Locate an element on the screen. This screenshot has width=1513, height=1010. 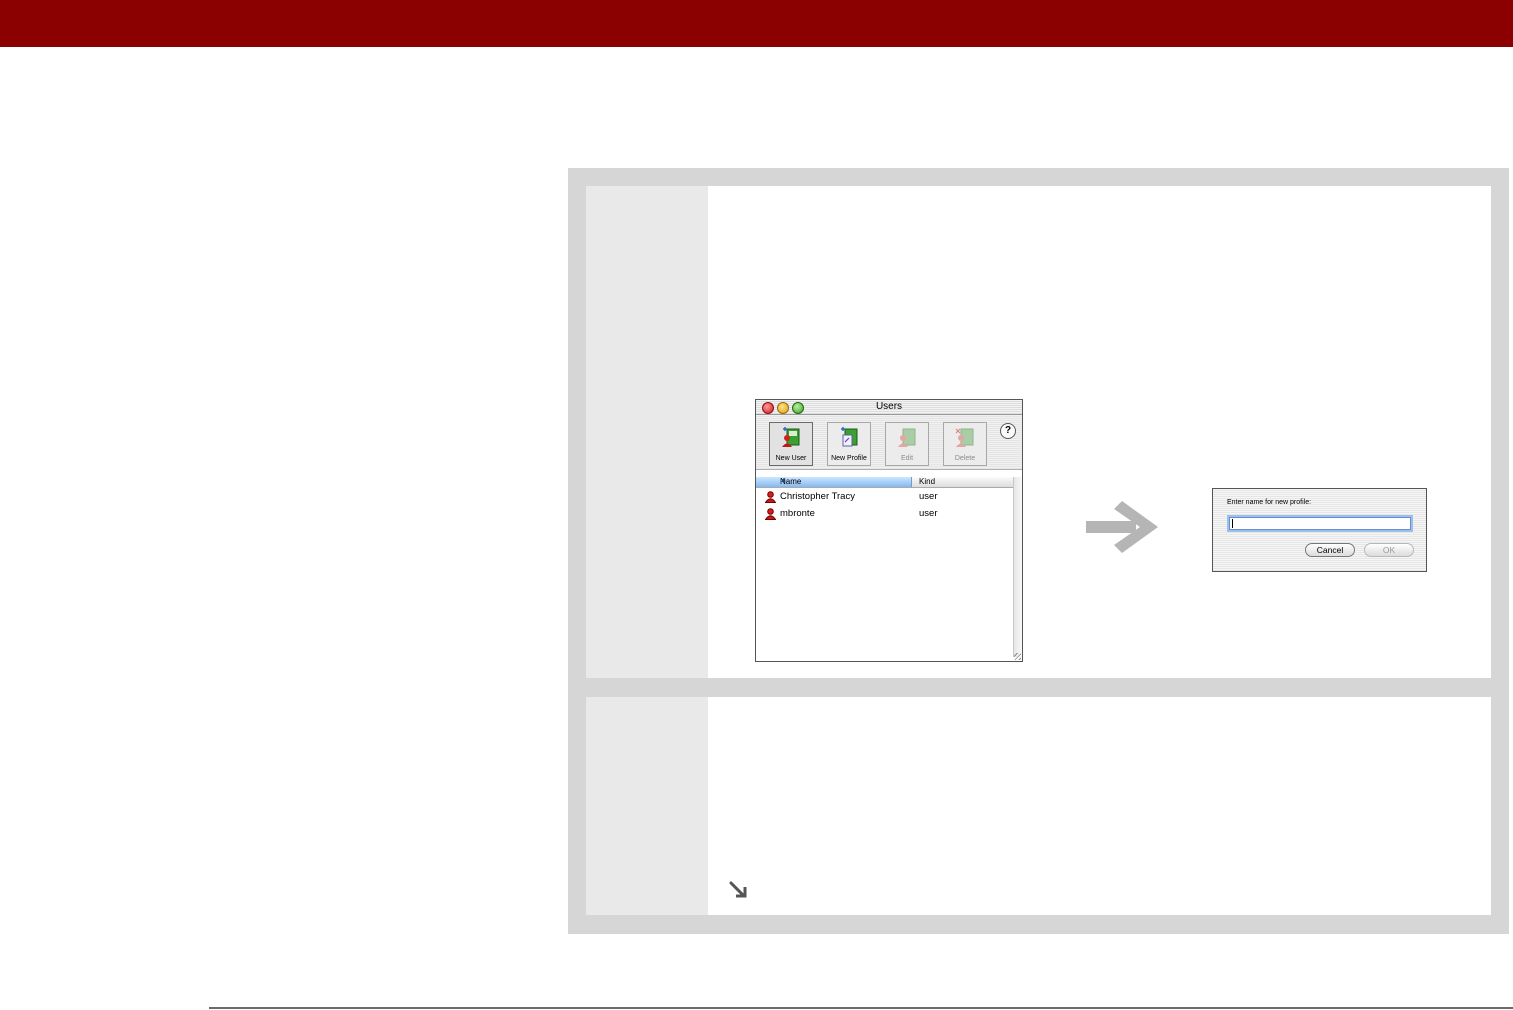
users-toolbar: New User New Profile Edit Delete ? is located at coordinates (889, 442).